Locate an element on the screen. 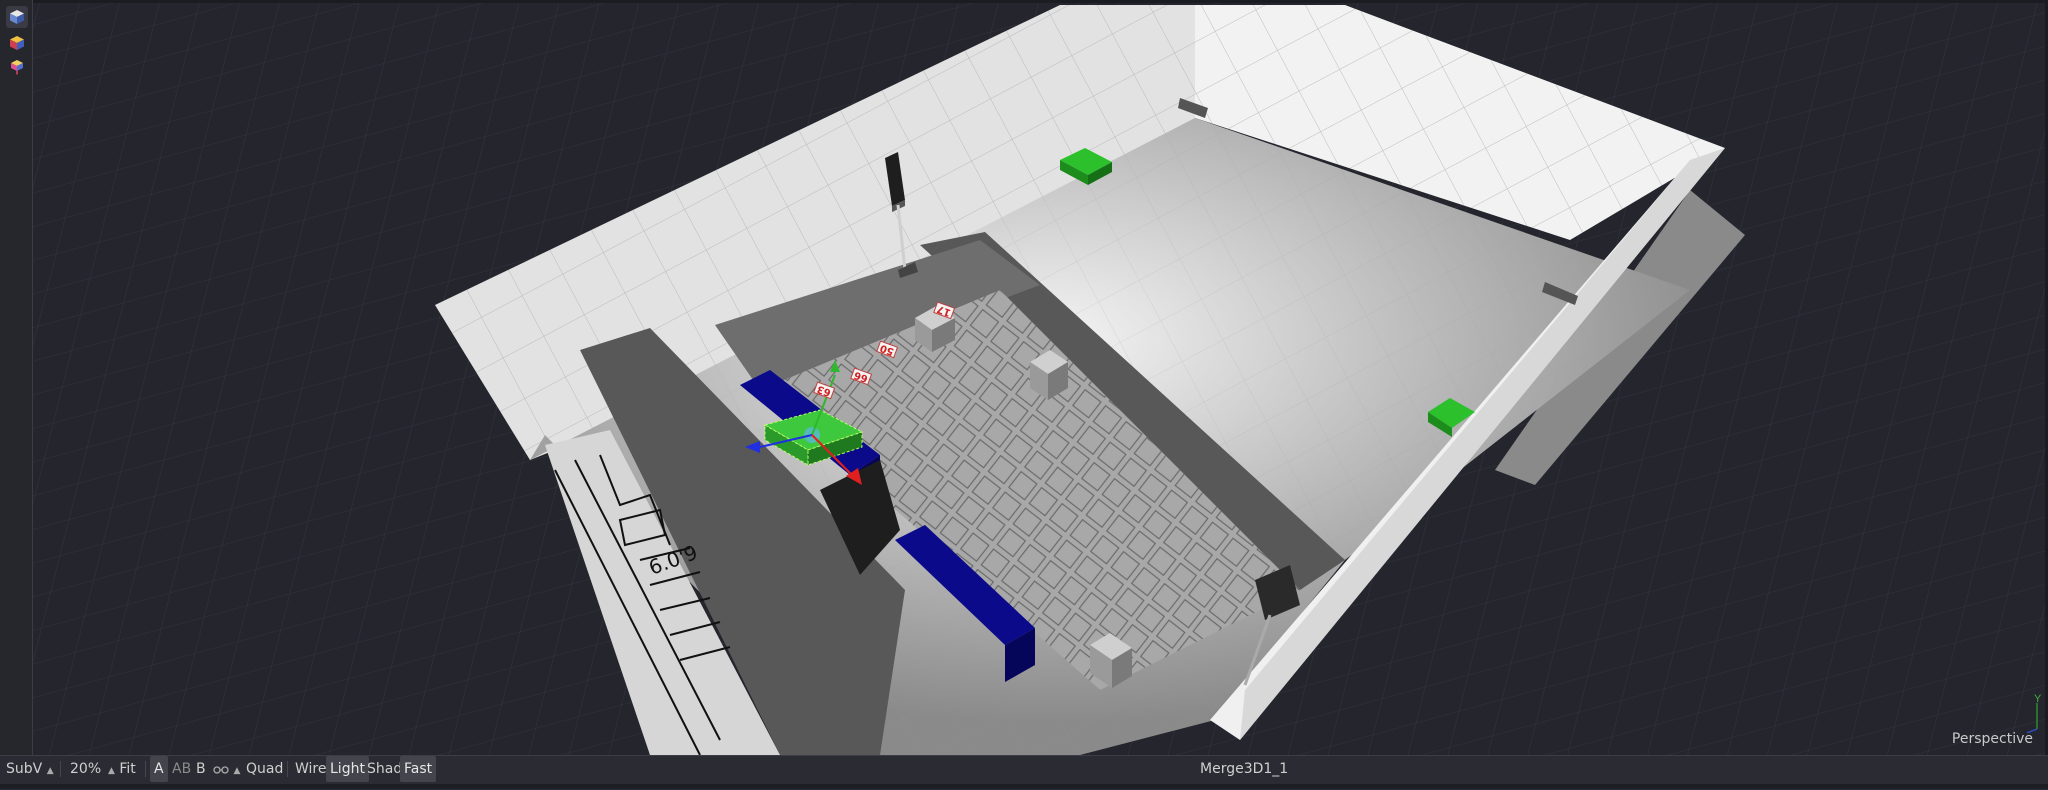 The width and height of the screenshot is (2048, 790). fit-label: Fit is located at coordinates (127, 769).